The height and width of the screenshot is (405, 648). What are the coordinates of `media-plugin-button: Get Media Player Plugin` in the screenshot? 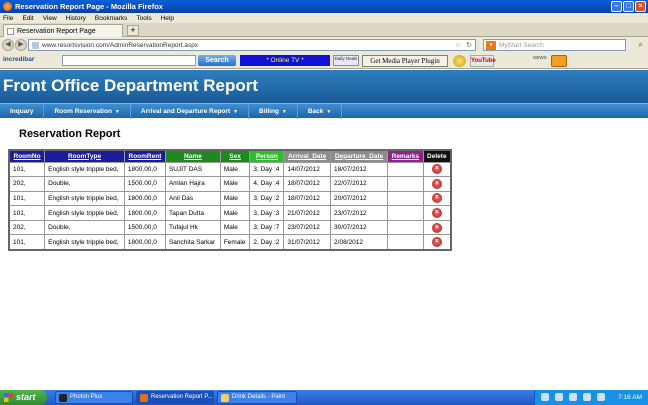 It's located at (405, 61).